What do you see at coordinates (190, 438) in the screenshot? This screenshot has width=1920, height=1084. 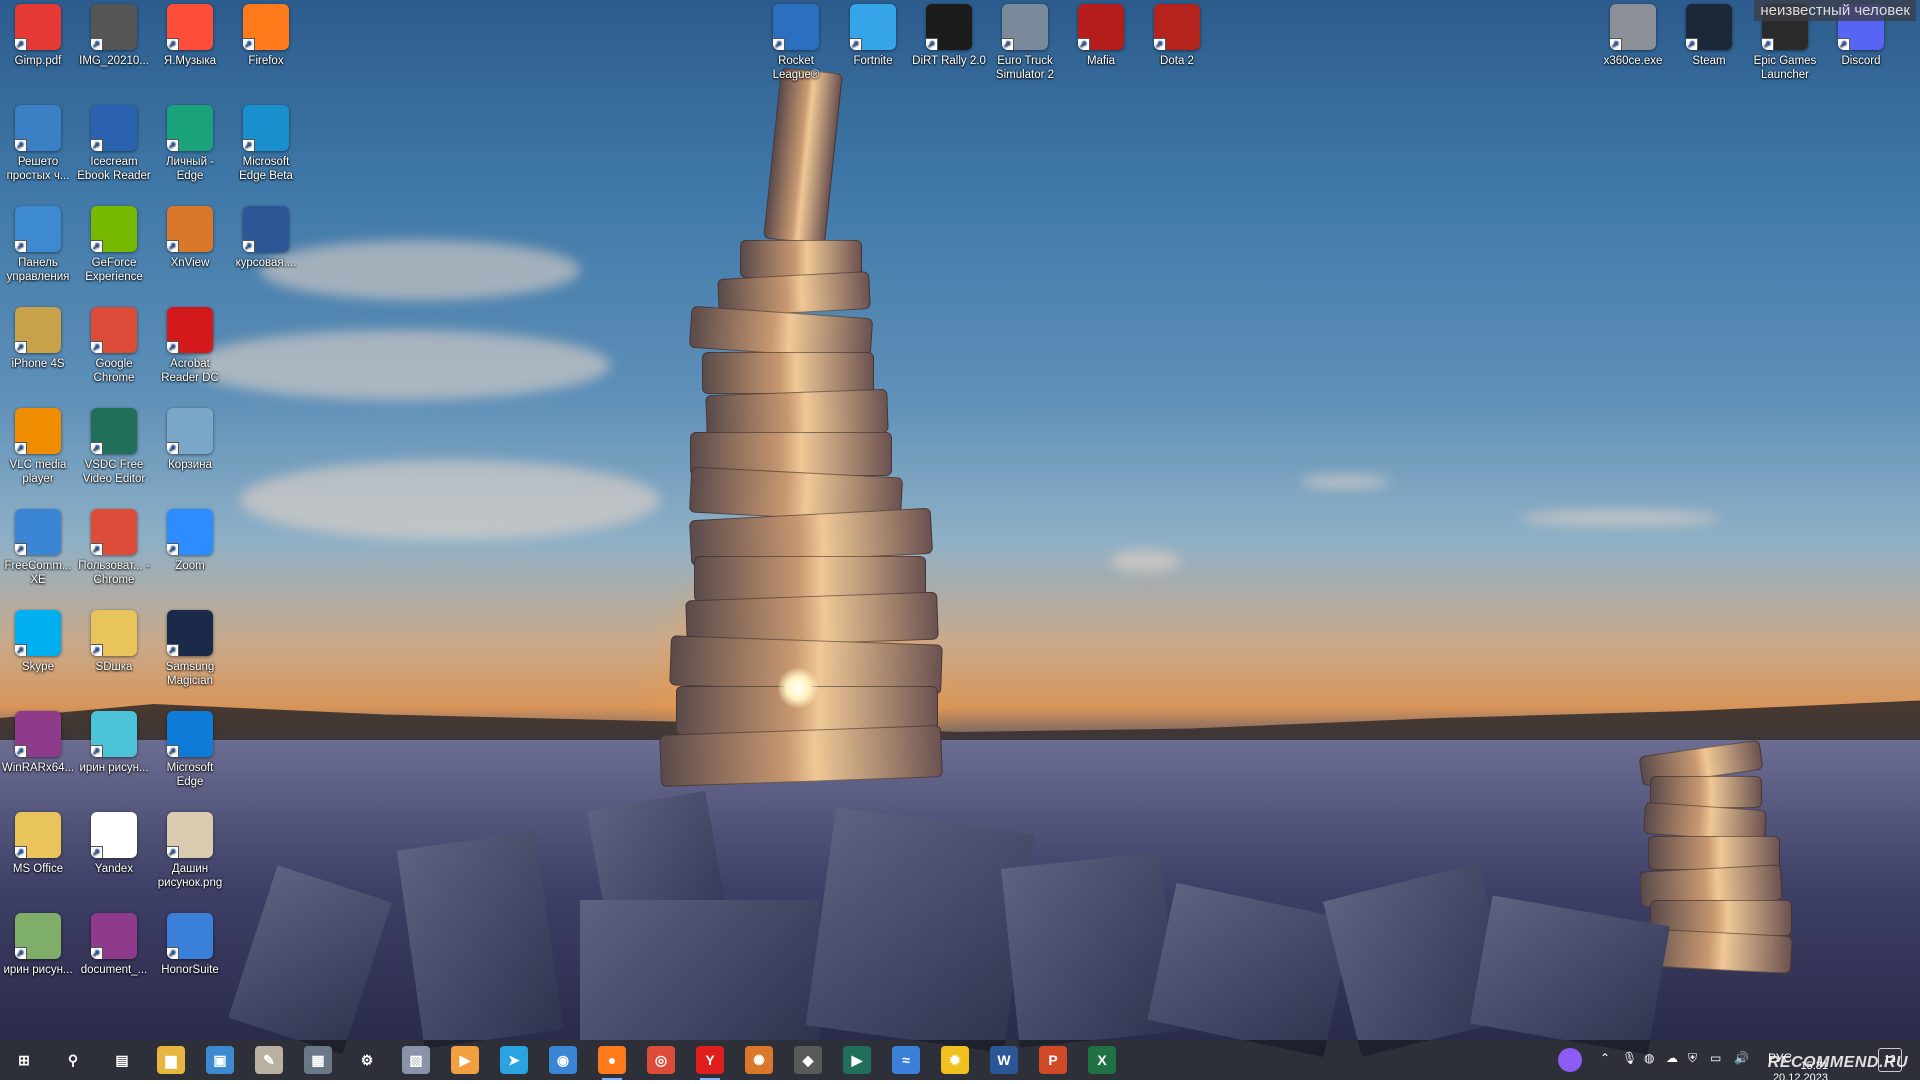 I see `desktop-icon: ↗ Корзина` at bounding box center [190, 438].